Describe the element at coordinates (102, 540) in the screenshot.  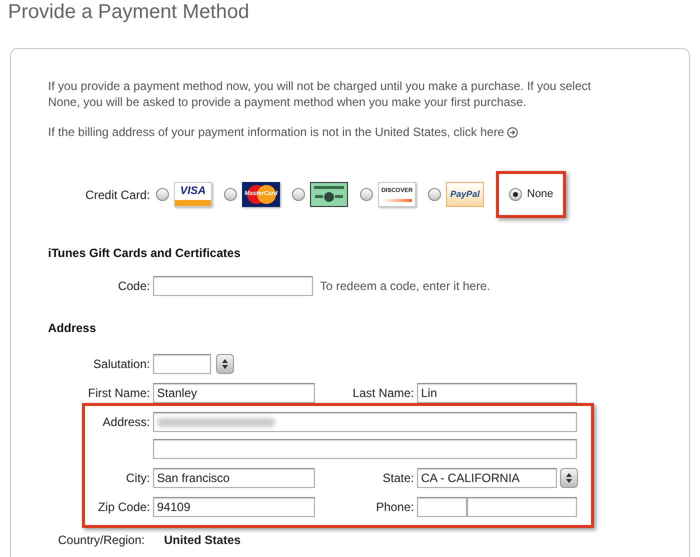
I see `field-label: Country/Region:` at that location.